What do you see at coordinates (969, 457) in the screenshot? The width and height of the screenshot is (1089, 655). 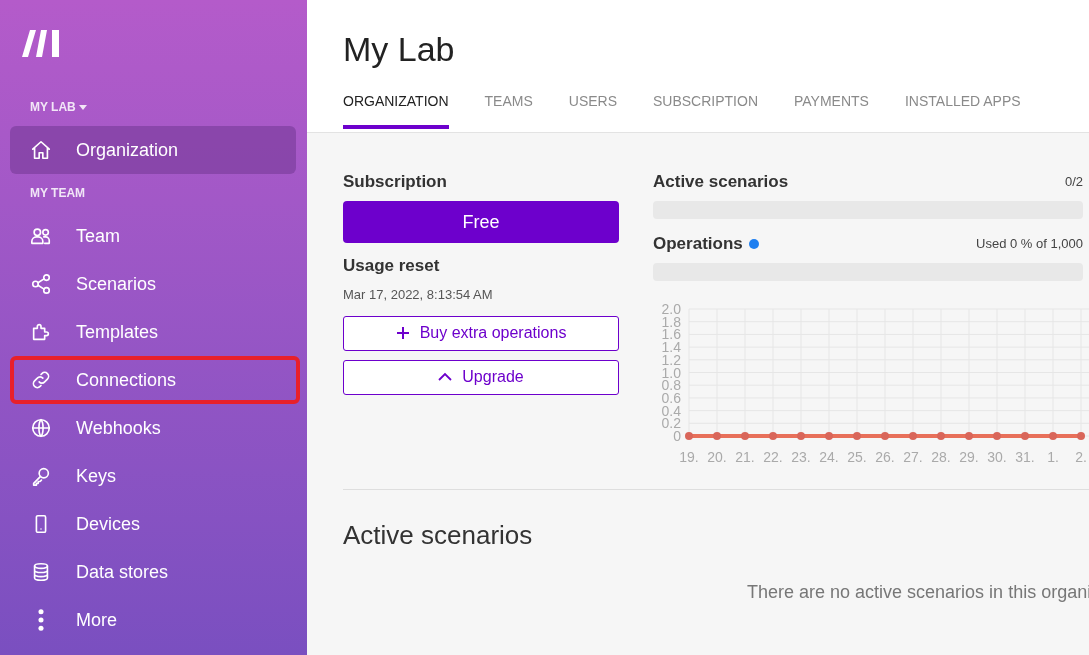 I see `x-axis-label: 29.` at bounding box center [969, 457].